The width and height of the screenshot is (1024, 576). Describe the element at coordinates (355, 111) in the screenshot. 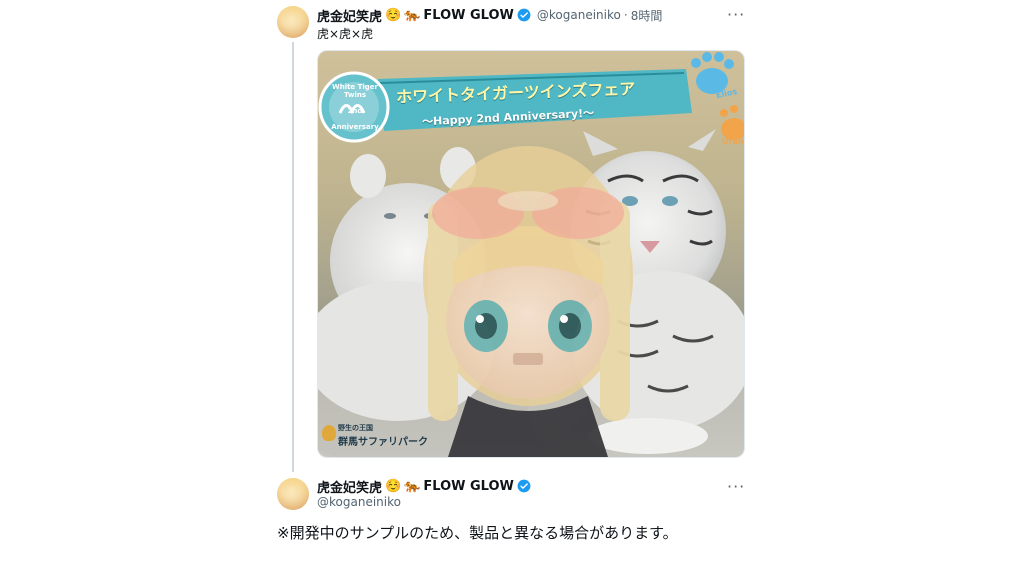

I see `badge-text-mid: 2nd` at that location.